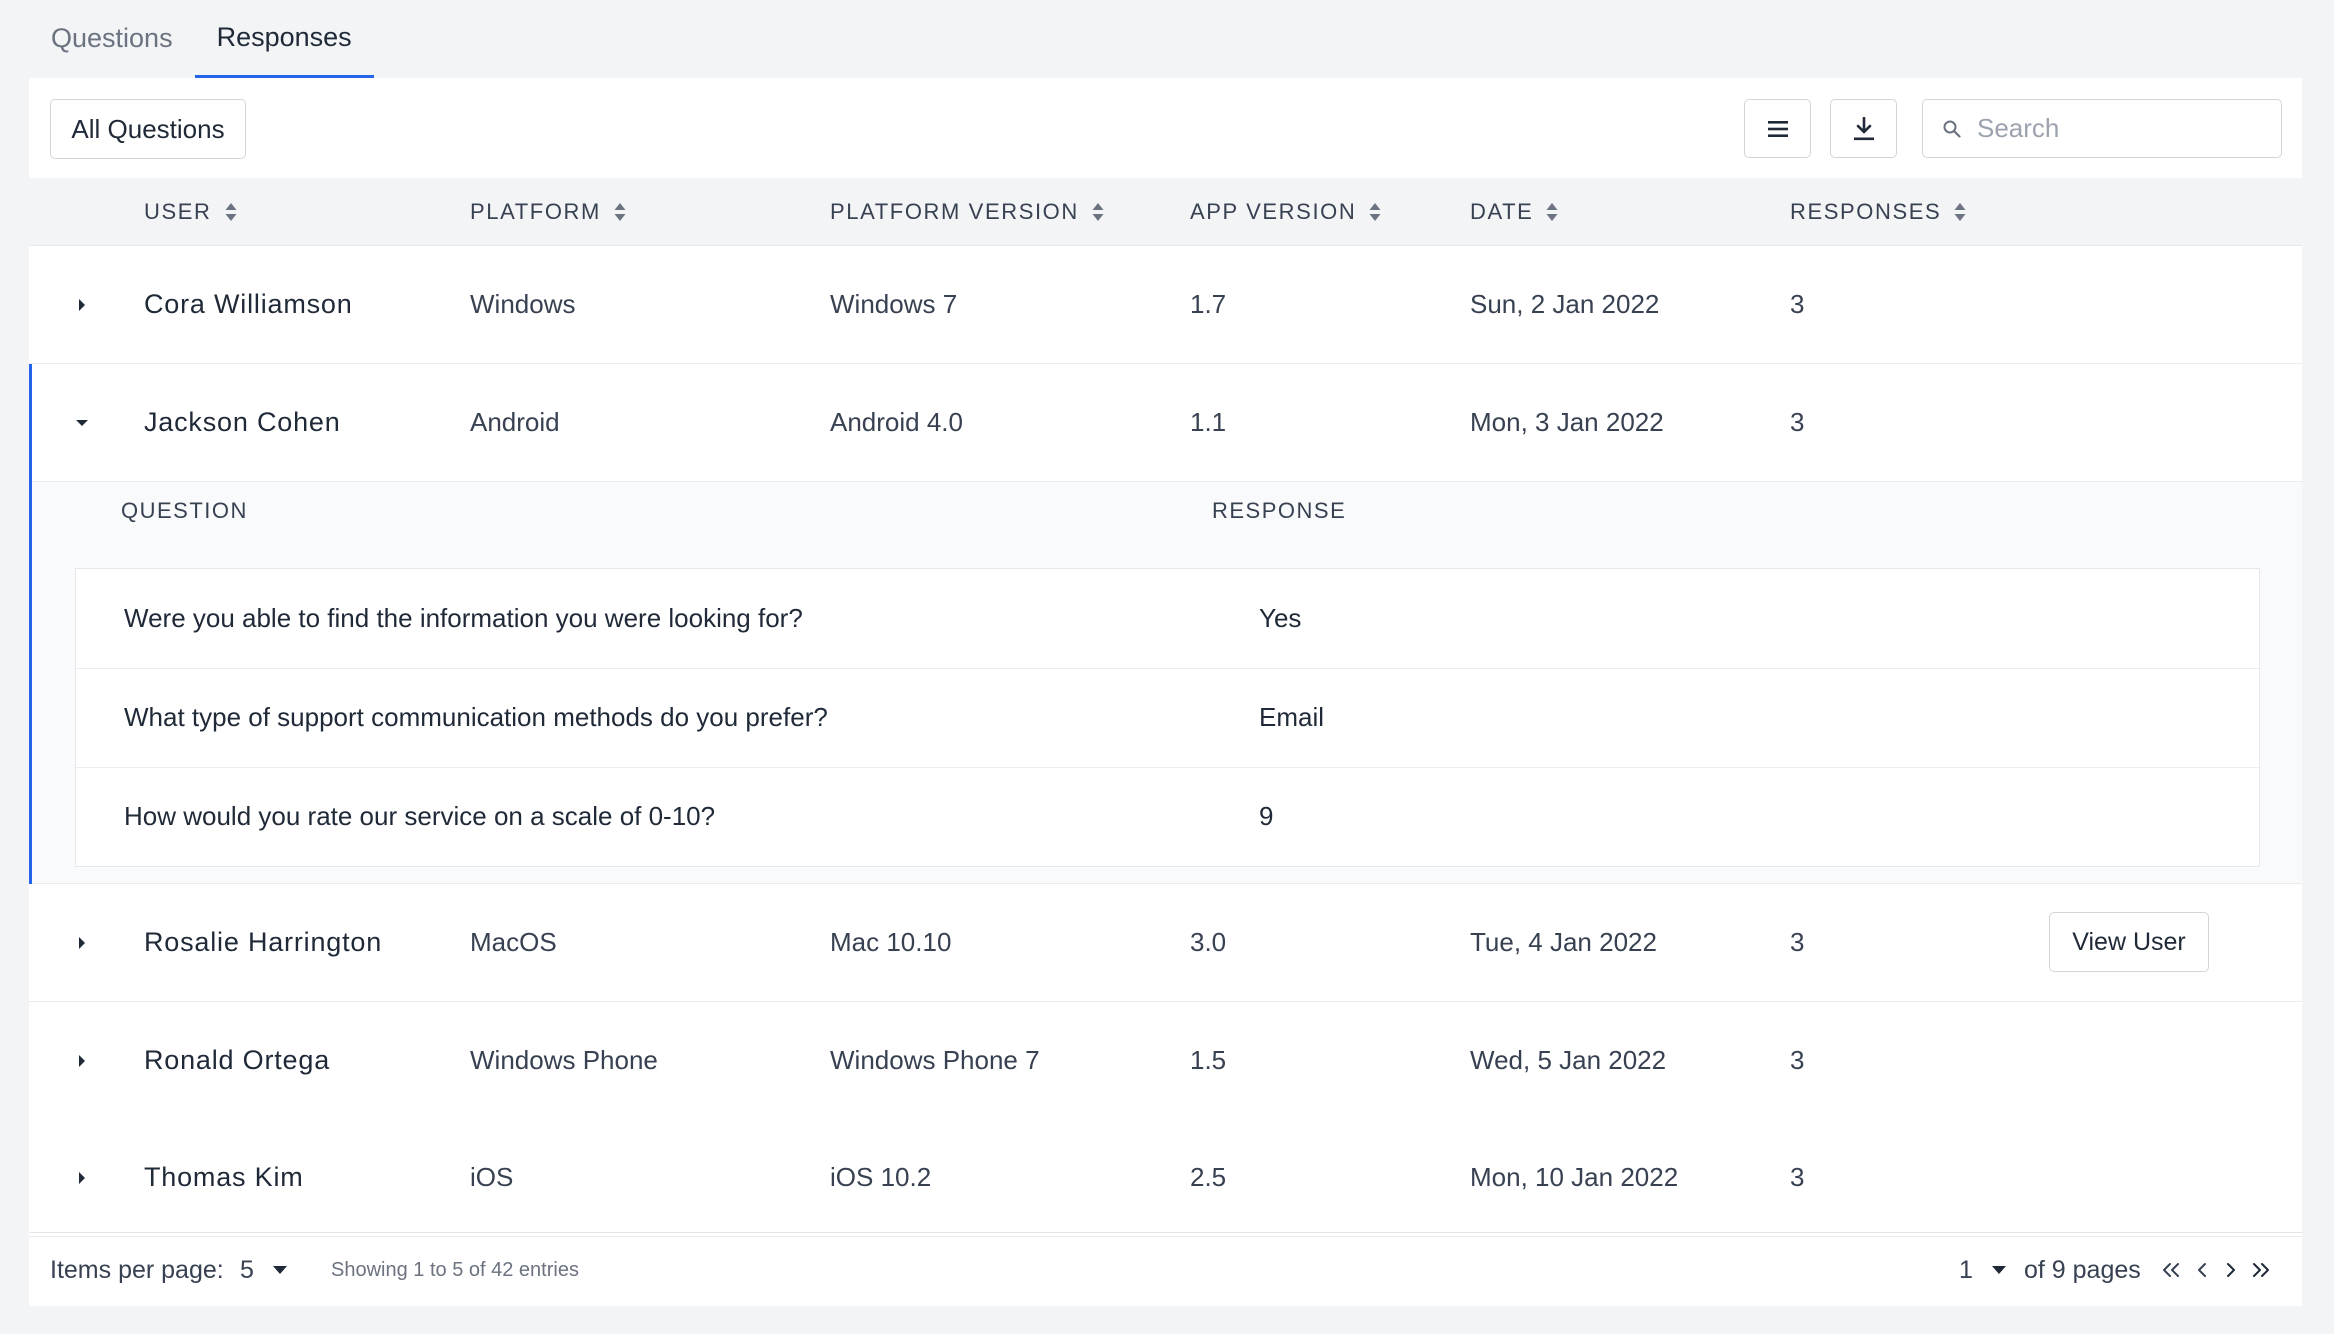  What do you see at coordinates (523, 304) in the screenshot?
I see `platform-cell: Windows` at bounding box center [523, 304].